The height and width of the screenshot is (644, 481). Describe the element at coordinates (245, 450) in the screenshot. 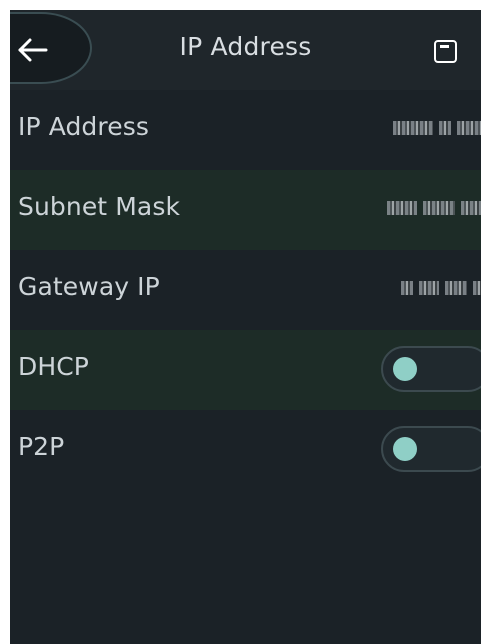

I see `p2p-row: P2P` at that location.